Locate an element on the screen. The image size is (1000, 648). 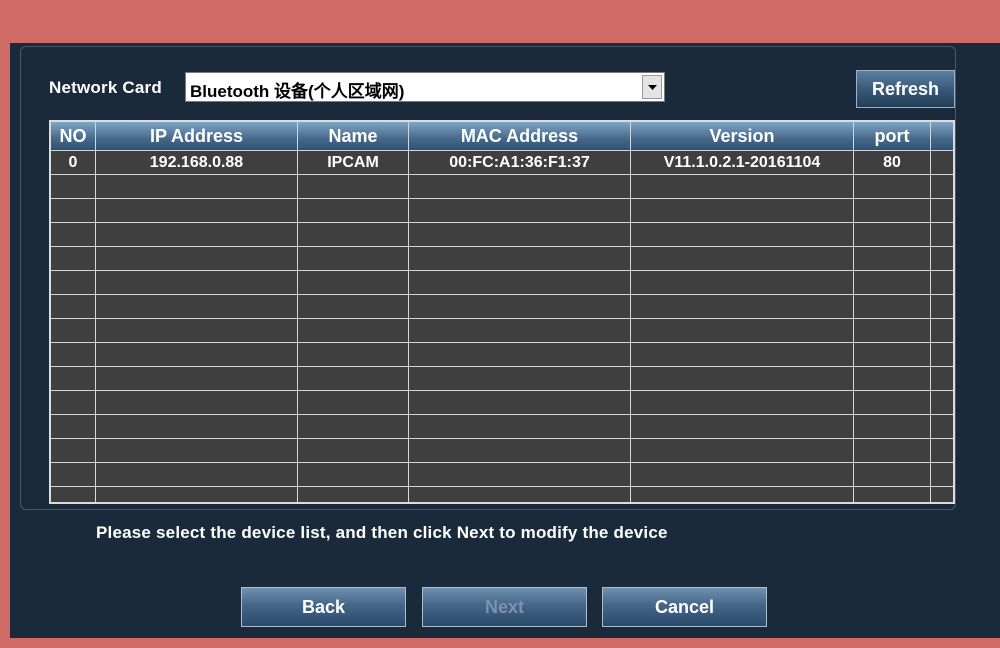
cell-port: 80 is located at coordinates (892, 162).